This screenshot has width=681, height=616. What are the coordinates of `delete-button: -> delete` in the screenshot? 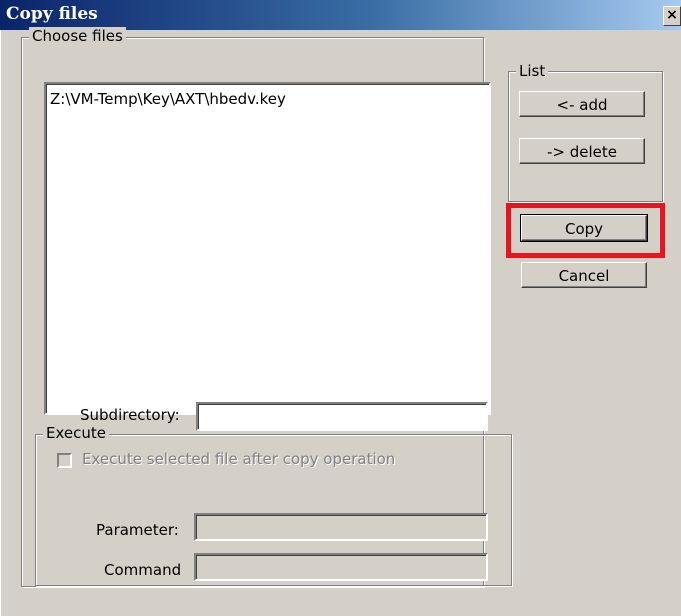 It's located at (582, 151).